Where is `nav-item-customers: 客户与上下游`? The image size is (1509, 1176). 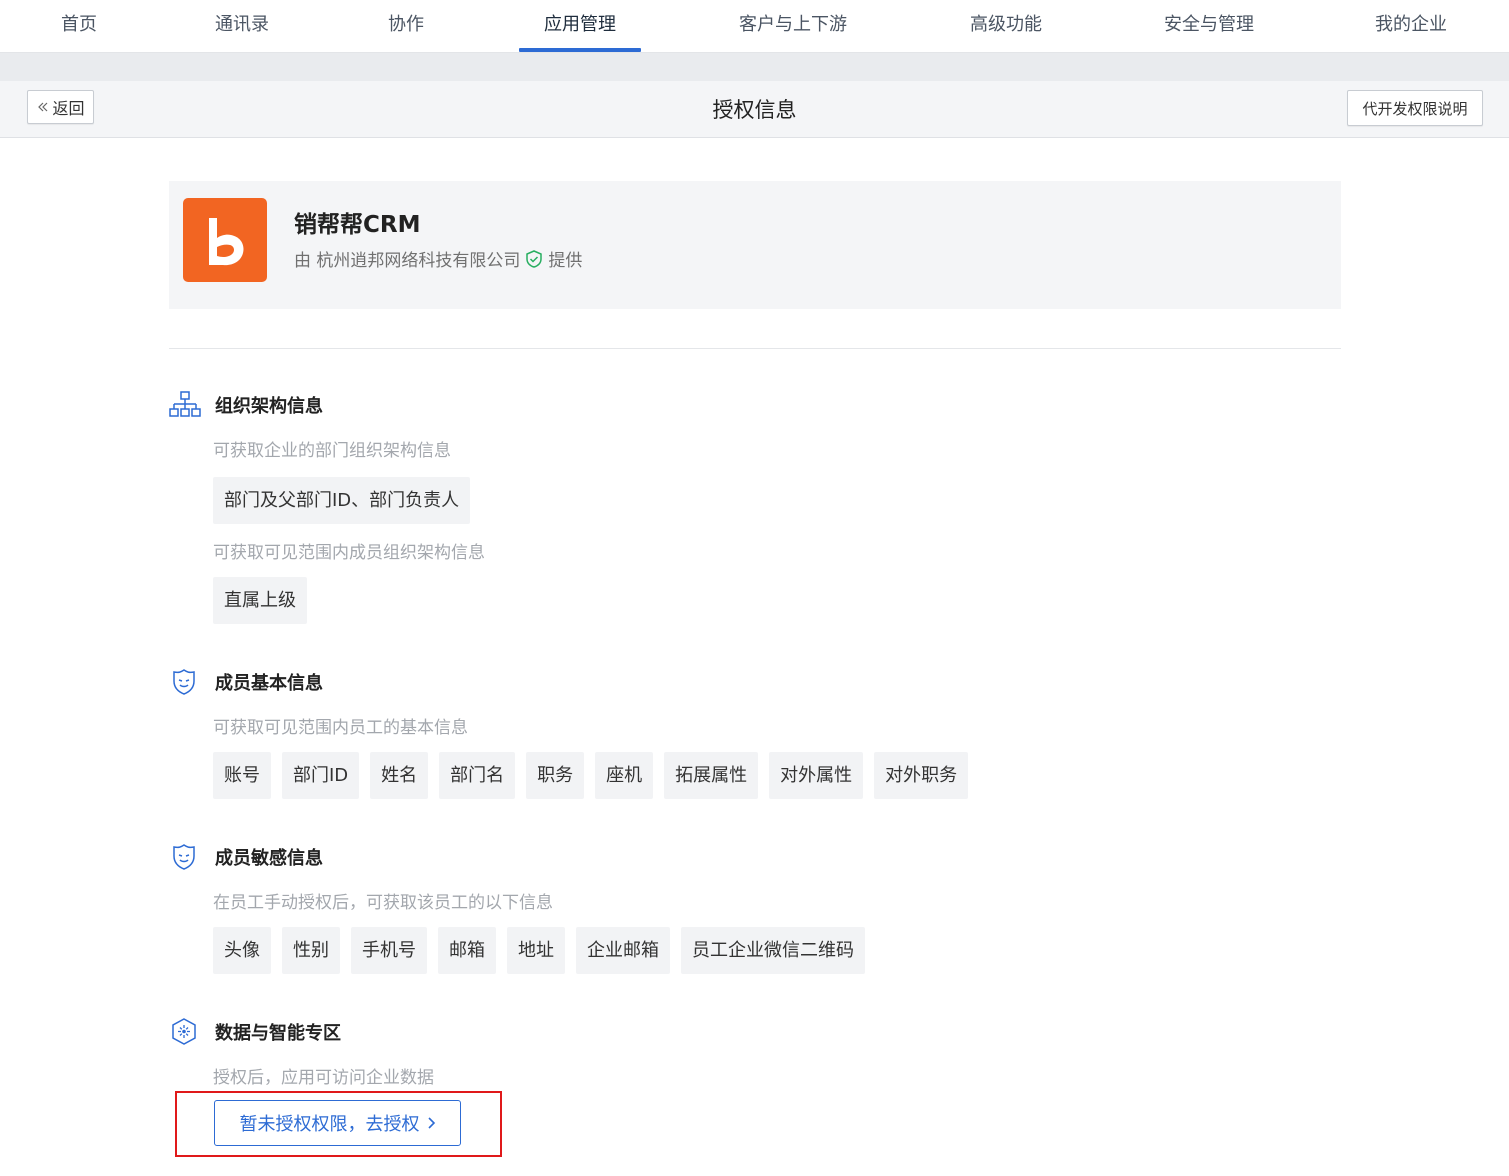 nav-item-customers: 客户与上下游 is located at coordinates (793, 26).